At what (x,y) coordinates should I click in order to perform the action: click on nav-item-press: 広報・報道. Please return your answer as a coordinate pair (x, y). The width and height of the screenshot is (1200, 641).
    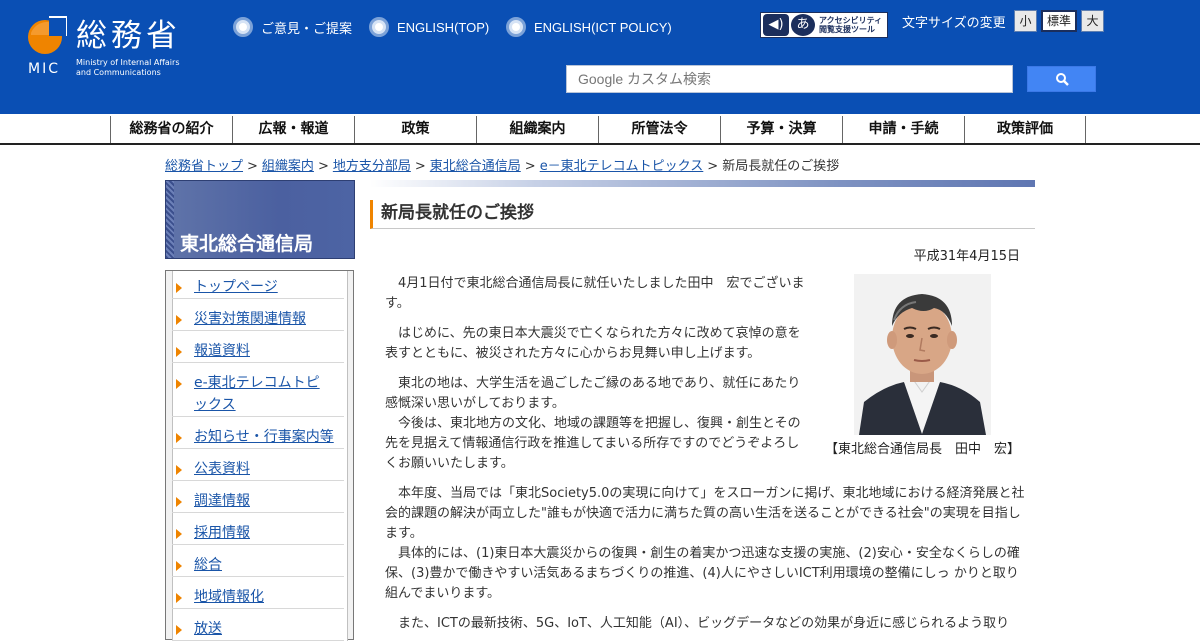
    Looking at the image, I should click on (293, 129).